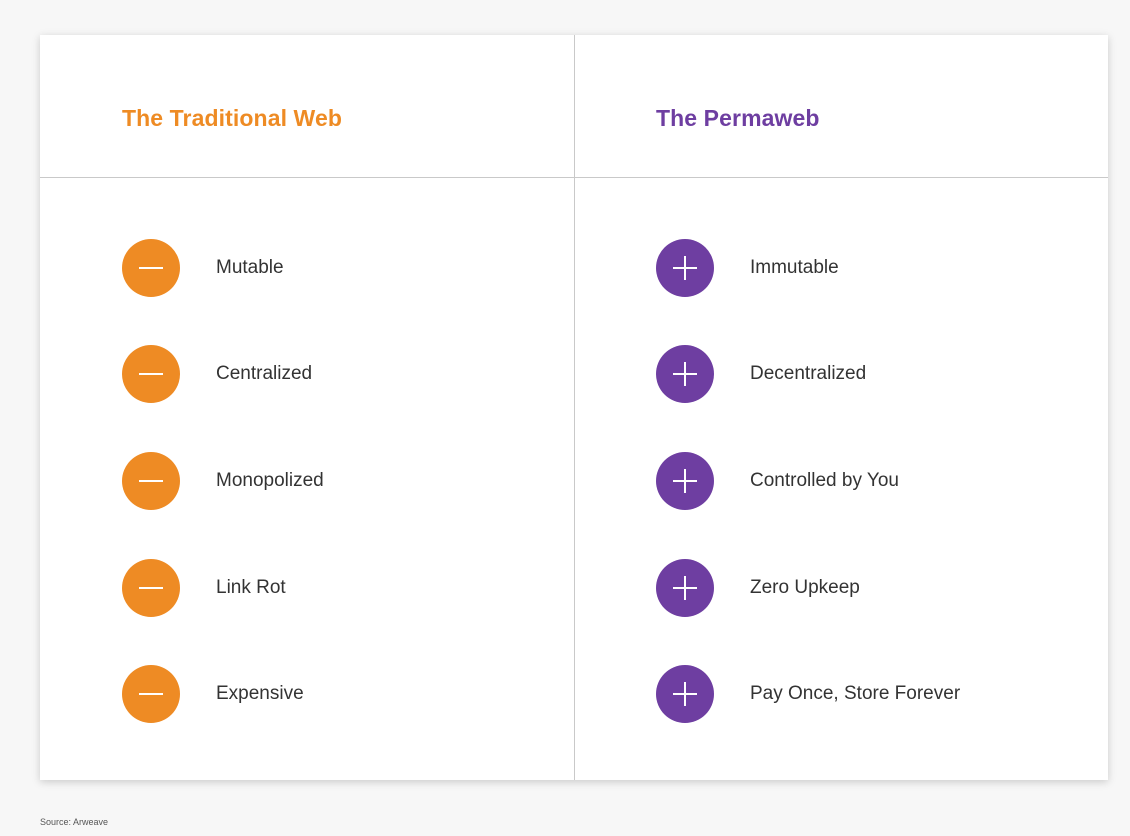 This screenshot has width=1130, height=836. What do you see at coordinates (204, 588) in the screenshot?
I see `list-item: Link Rot` at bounding box center [204, 588].